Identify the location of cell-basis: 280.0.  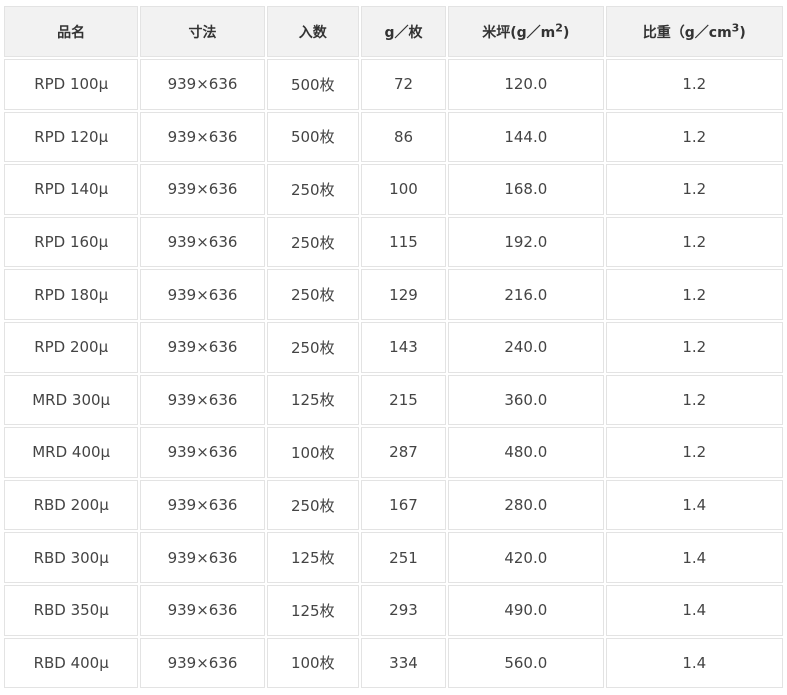
(526, 505).